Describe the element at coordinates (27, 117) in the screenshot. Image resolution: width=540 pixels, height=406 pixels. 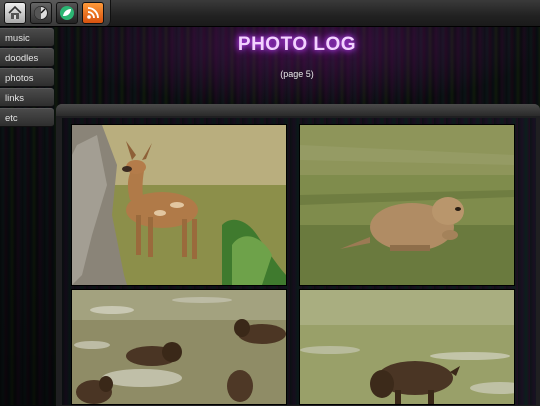
I see `menu-item-etc: etc` at that location.